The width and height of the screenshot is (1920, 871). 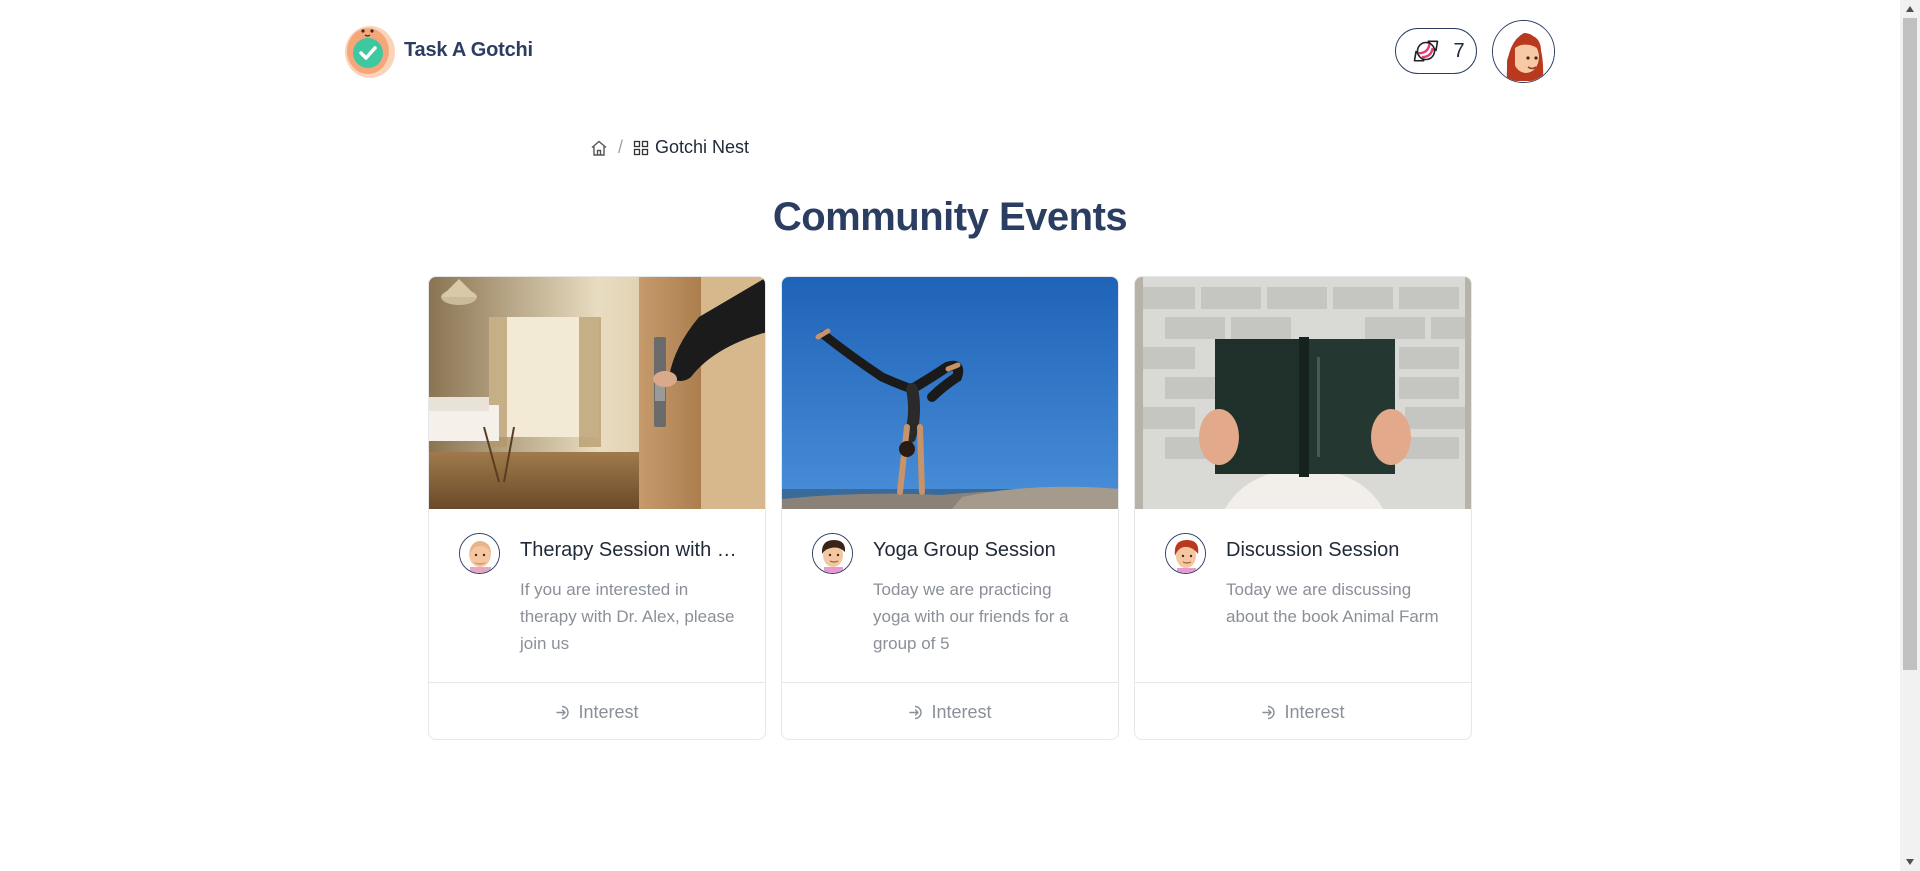 I want to click on scrollbar-thumb, so click(x=1910, y=344).